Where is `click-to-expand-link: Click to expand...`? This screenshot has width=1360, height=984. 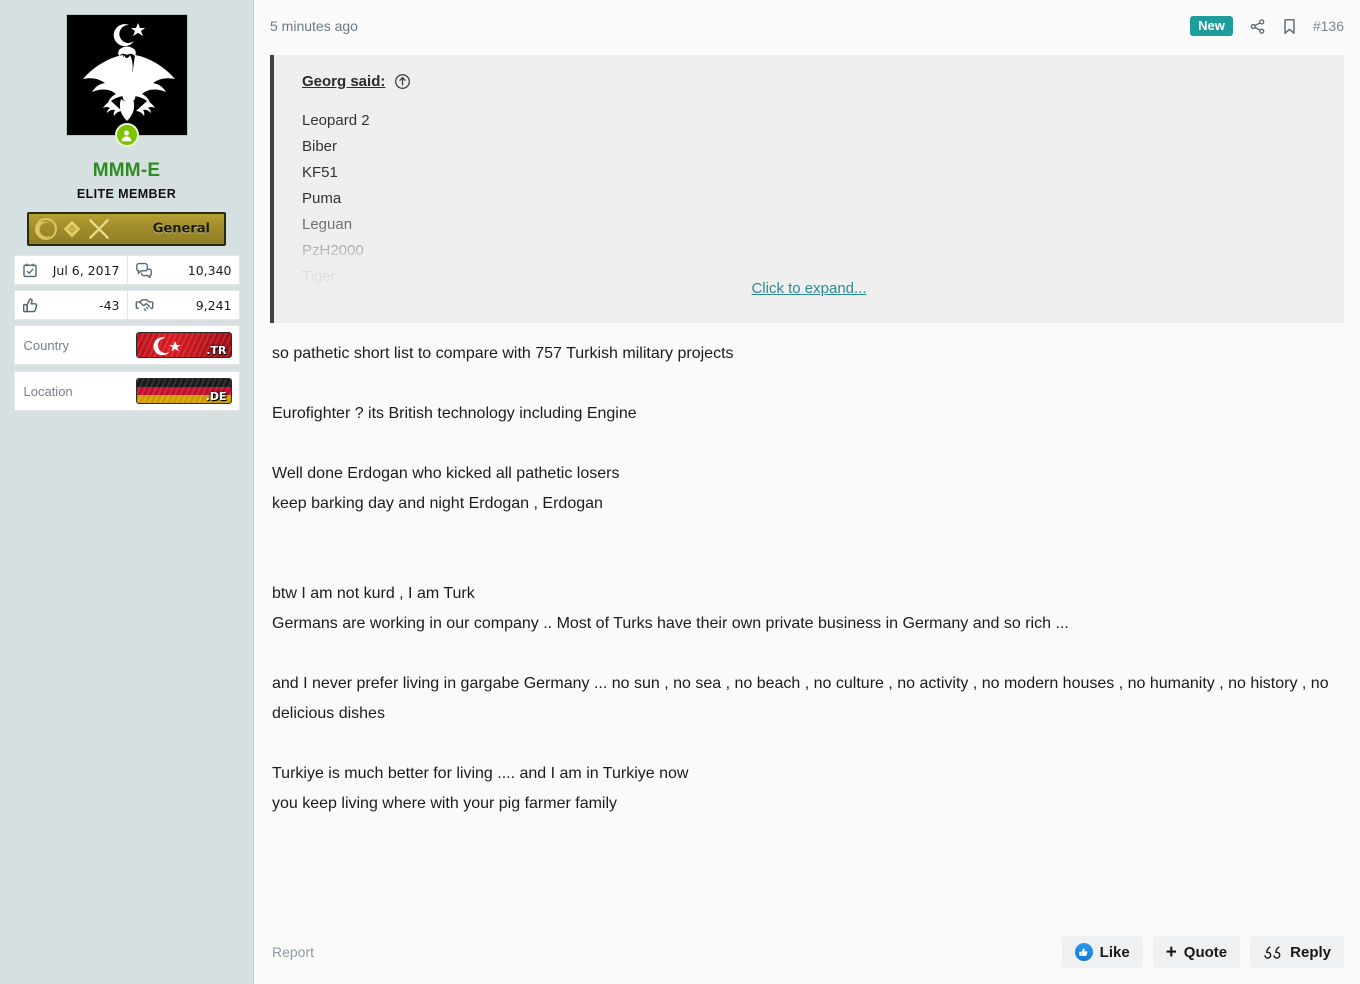
click-to-expand-link: Click to expand... is located at coordinates (809, 288).